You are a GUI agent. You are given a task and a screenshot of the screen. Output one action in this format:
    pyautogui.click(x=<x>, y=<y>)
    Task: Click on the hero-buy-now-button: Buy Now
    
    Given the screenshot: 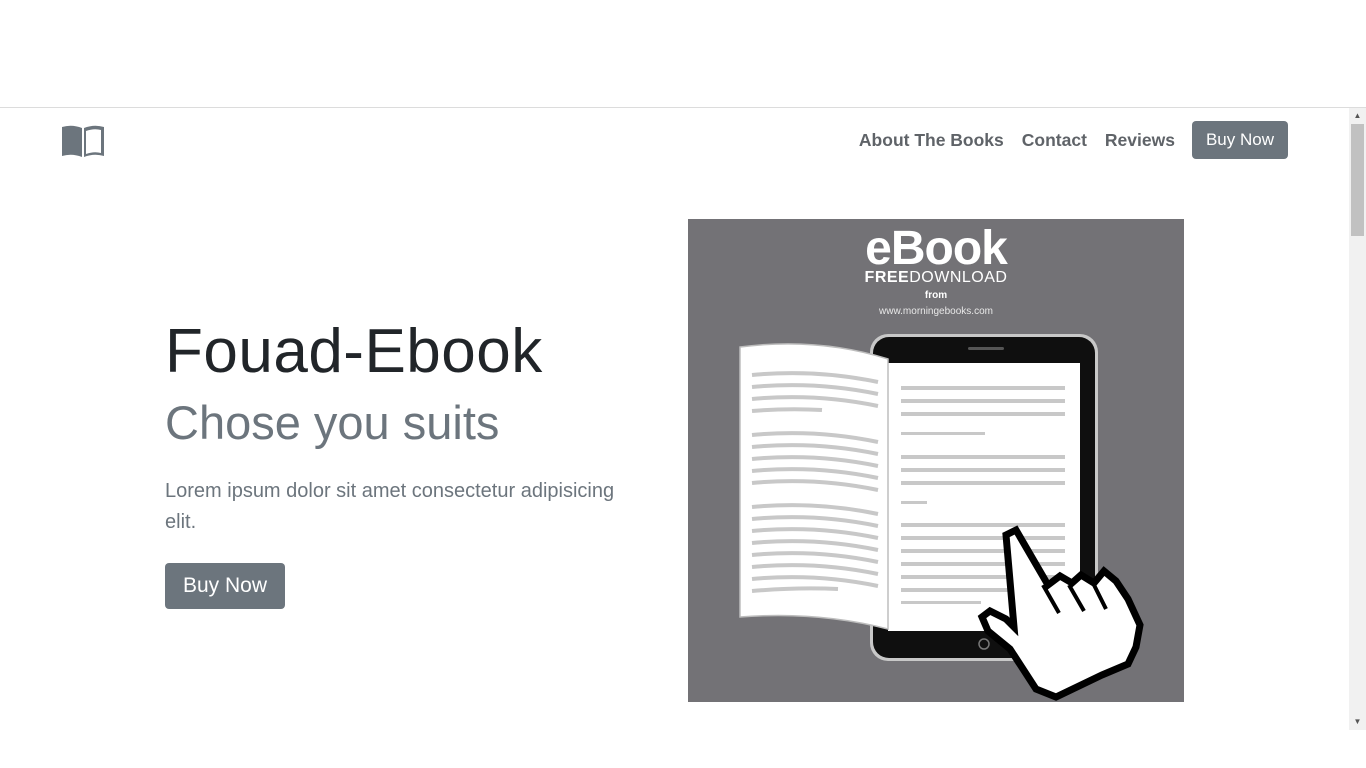 What is the action you would take?
    pyautogui.click(x=225, y=586)
    